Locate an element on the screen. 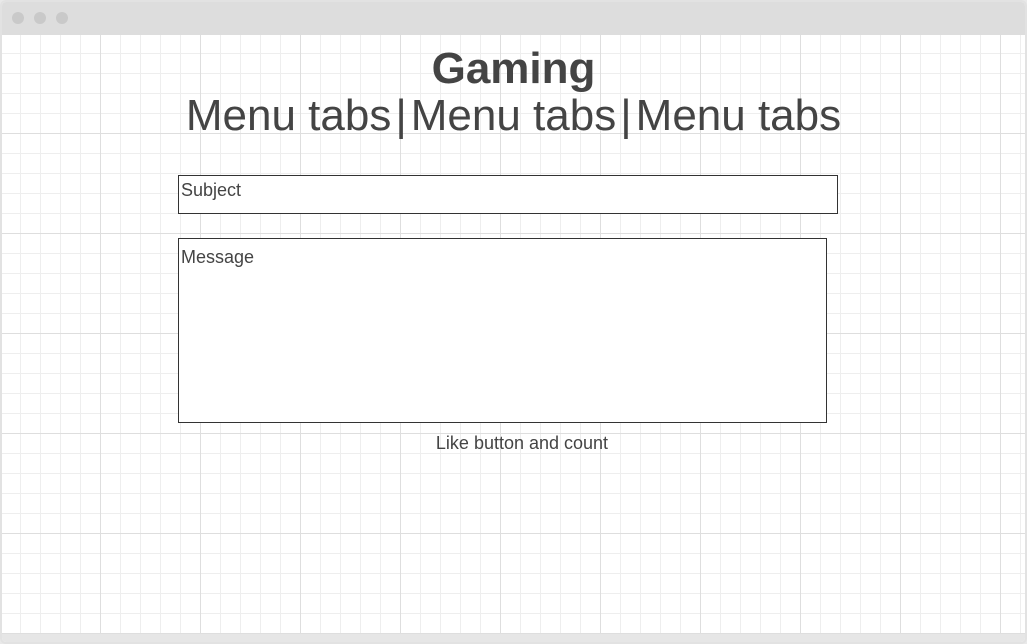 Image resolution: width=1027 pixels, height=644 pixels. close-window-icon is located at coordinates (18, 18).